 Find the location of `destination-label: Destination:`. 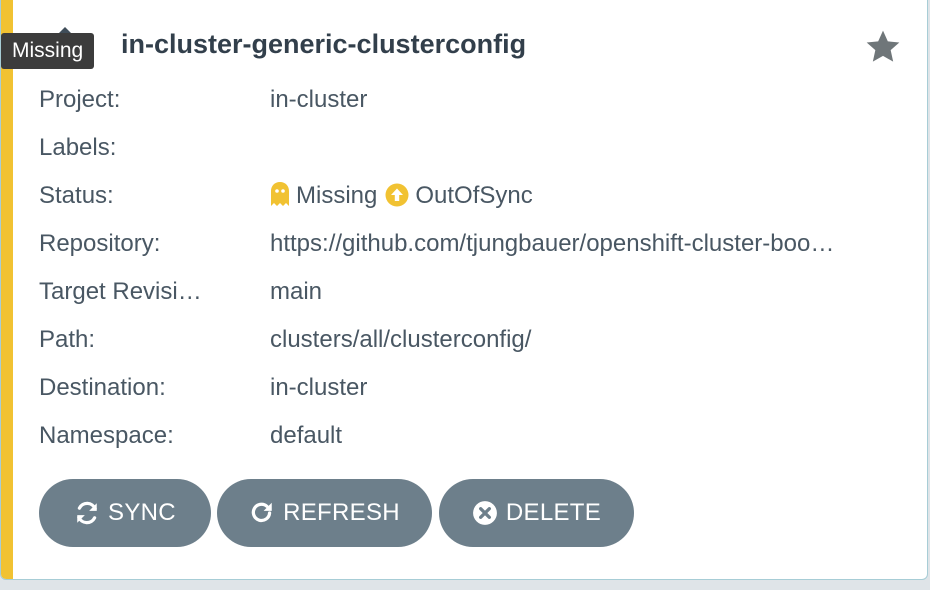

destination-label: Destination: is located at coordinates (102, 387).